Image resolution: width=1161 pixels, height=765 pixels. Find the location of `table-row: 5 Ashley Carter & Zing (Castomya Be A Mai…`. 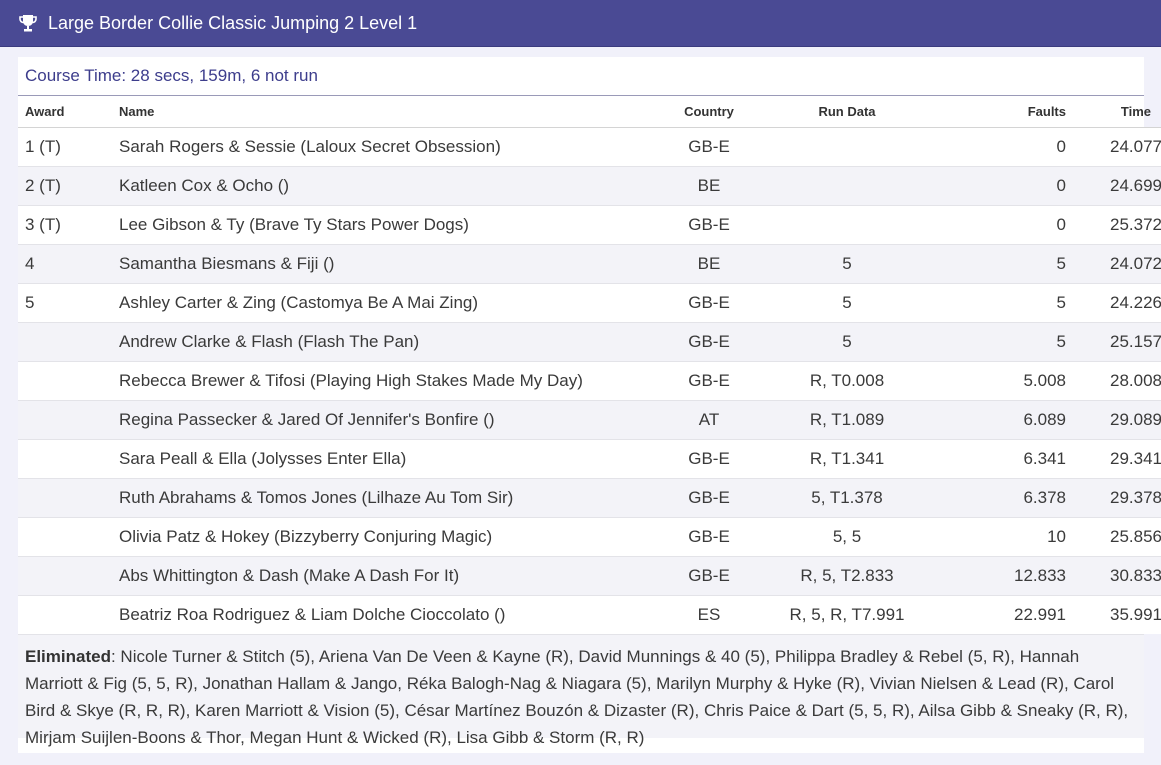

table-row: 5 Ashley Carter & Zing (Castomya Be A Mai… is located at coordinates (589, 303).